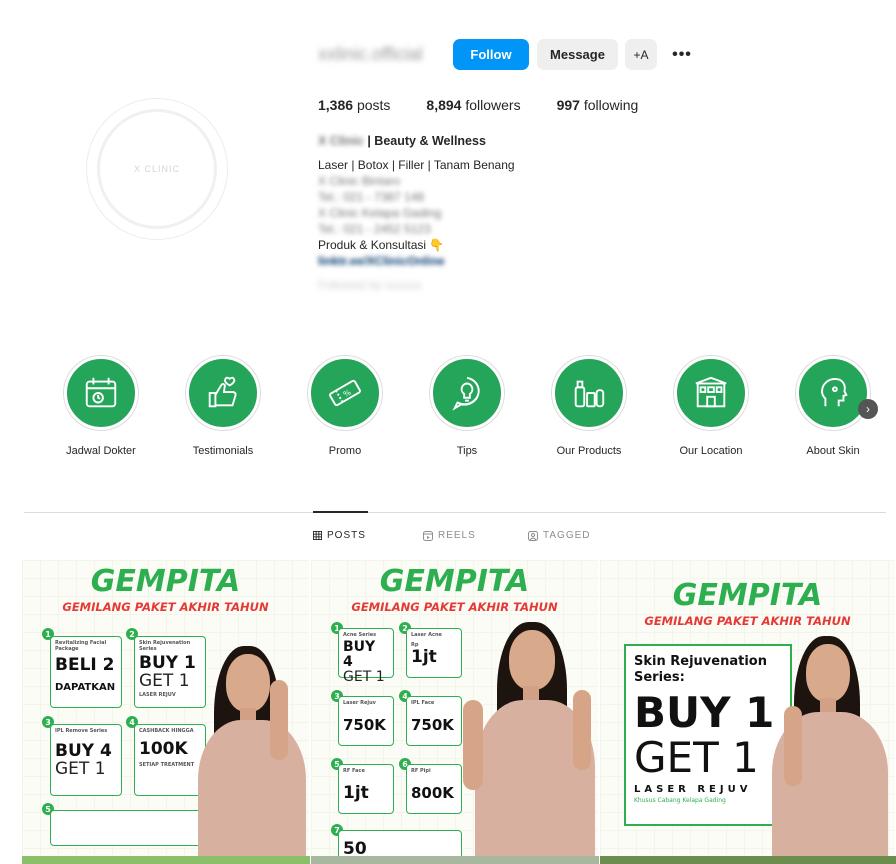 The image size is (896, 864). What do you see at coordinates (559, 535) in the screenshot?
I see `tab-tagged: TAGGED` at bounding box center [559, 535].